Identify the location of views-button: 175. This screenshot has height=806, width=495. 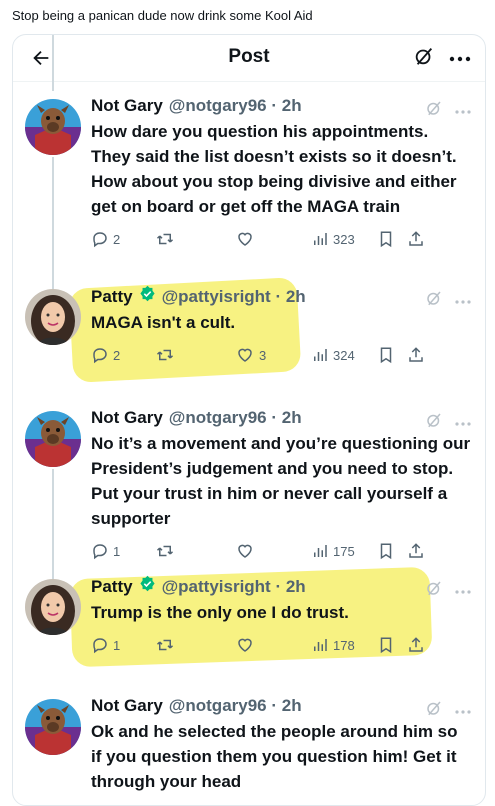
(344, 551).